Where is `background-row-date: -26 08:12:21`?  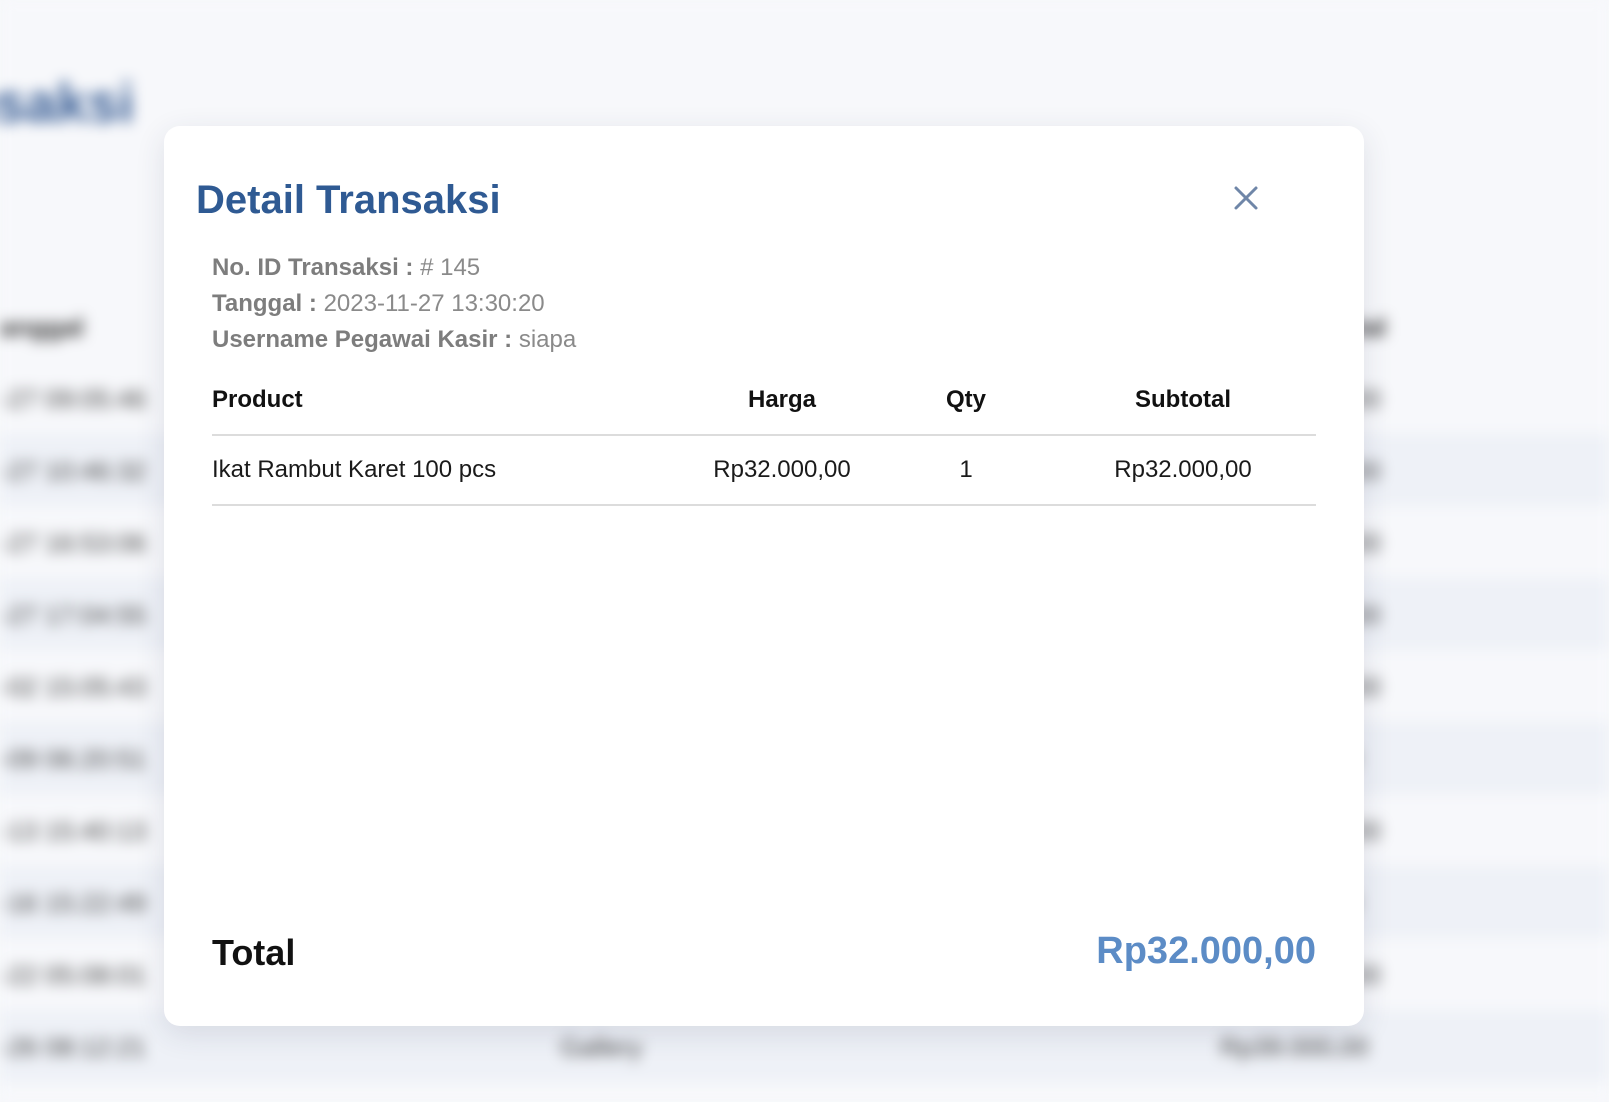
background-row-date: -26 08:12:21 is located at coordinates (73, 1047).